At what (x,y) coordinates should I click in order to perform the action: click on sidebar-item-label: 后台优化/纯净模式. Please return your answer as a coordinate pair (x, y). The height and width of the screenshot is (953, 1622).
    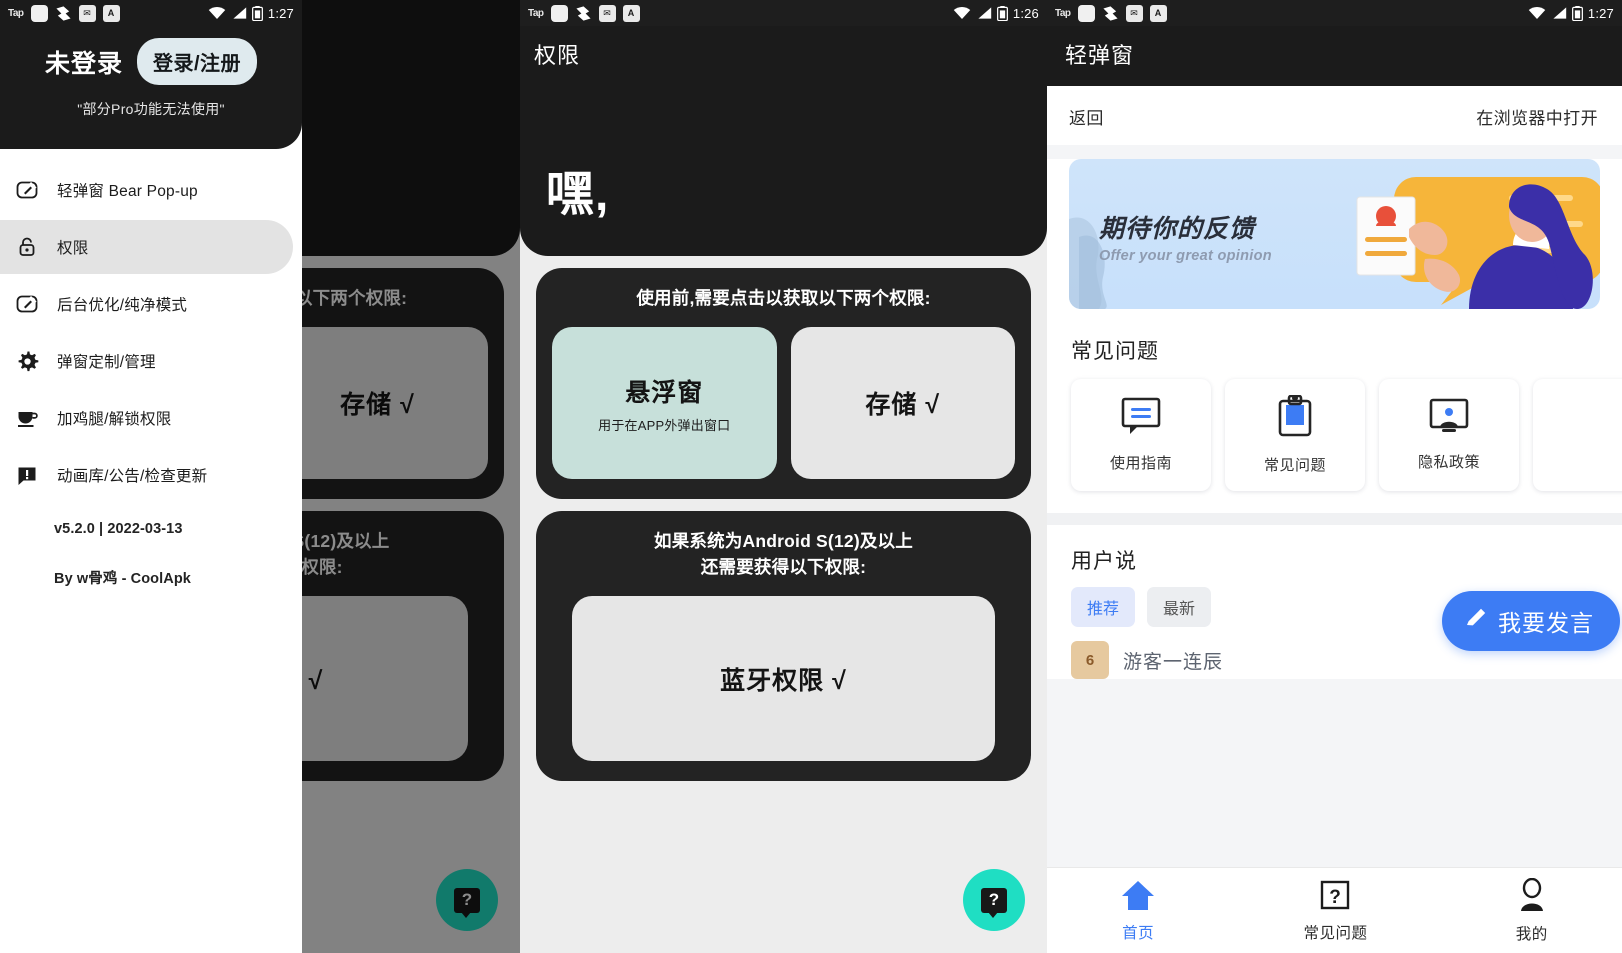
    Looking at the image, I should click on (122, 305).